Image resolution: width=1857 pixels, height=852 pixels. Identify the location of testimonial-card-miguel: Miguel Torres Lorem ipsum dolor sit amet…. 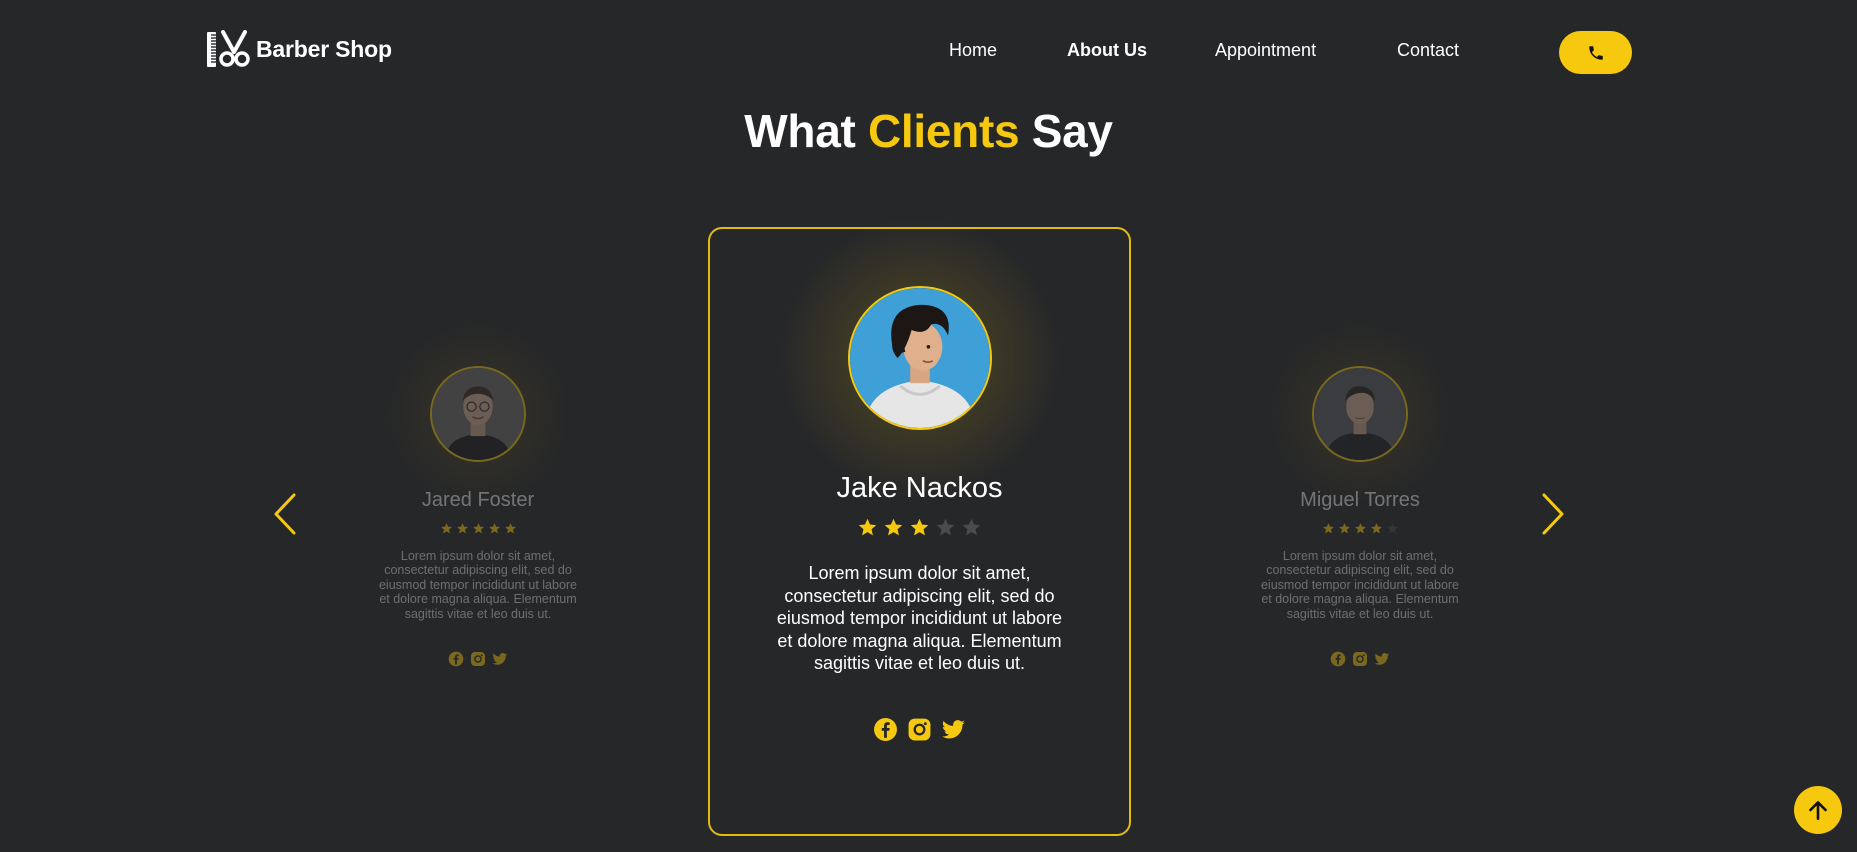
(1360, 493).